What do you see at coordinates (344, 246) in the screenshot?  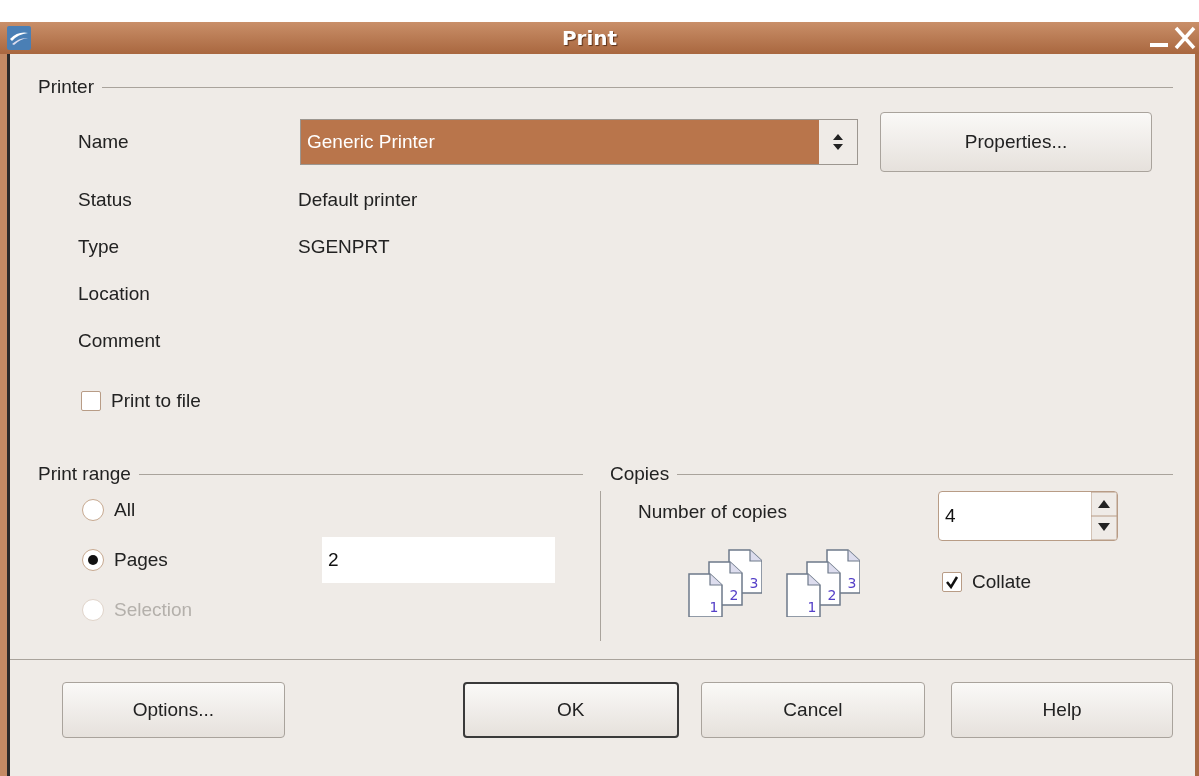 I see `info-value: SGENPRT` at bounding box center [344, 246].